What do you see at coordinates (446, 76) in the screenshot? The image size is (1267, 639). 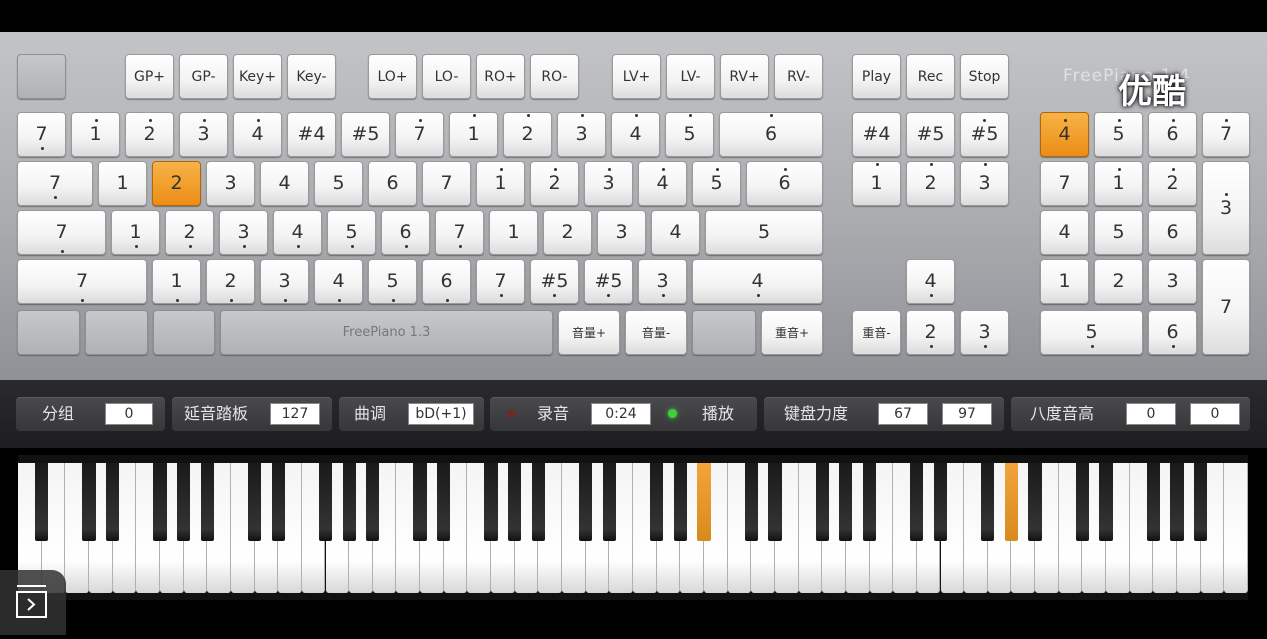 I see `lo-minus-button: LO-` at bounding box center [446, 76].